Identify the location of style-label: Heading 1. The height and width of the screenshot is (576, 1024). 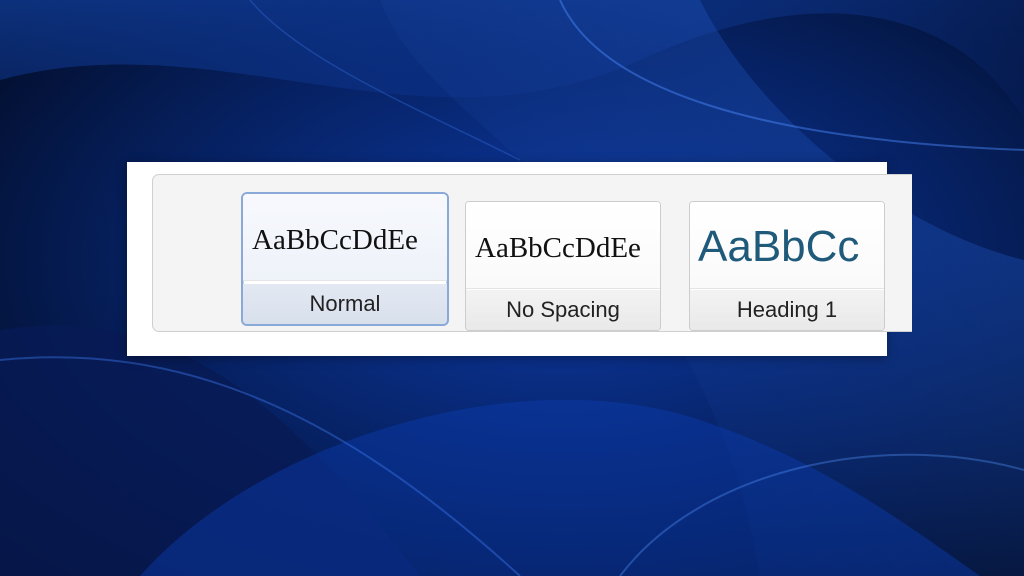
(787, 310).